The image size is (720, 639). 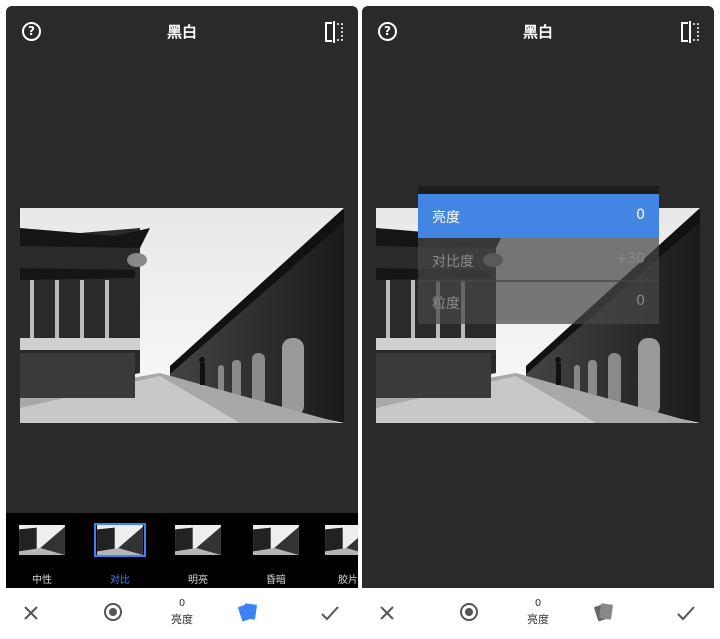 What do you see at coordinates (538, 302) in the screenshot?
I see `menu-item-grain: 粒度 0` at bounding box center [538, 302].